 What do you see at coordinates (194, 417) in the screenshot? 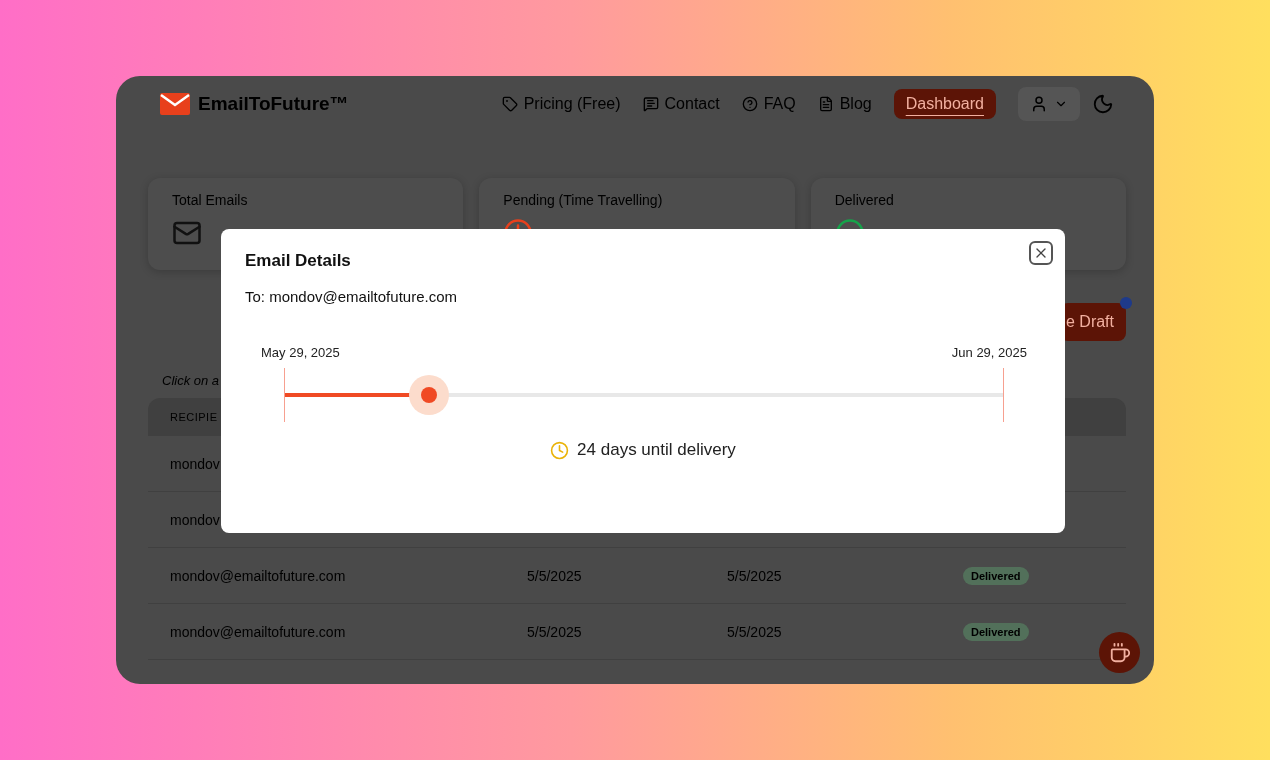
I see `column-header: RECIPIE` at bounding box center [194, 417].